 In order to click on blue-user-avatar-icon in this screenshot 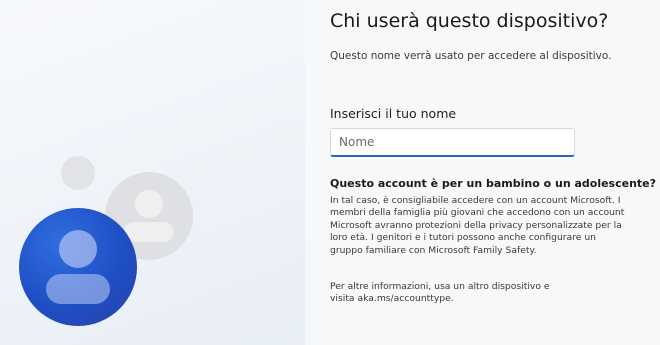, I will do `click(78, 267)`.